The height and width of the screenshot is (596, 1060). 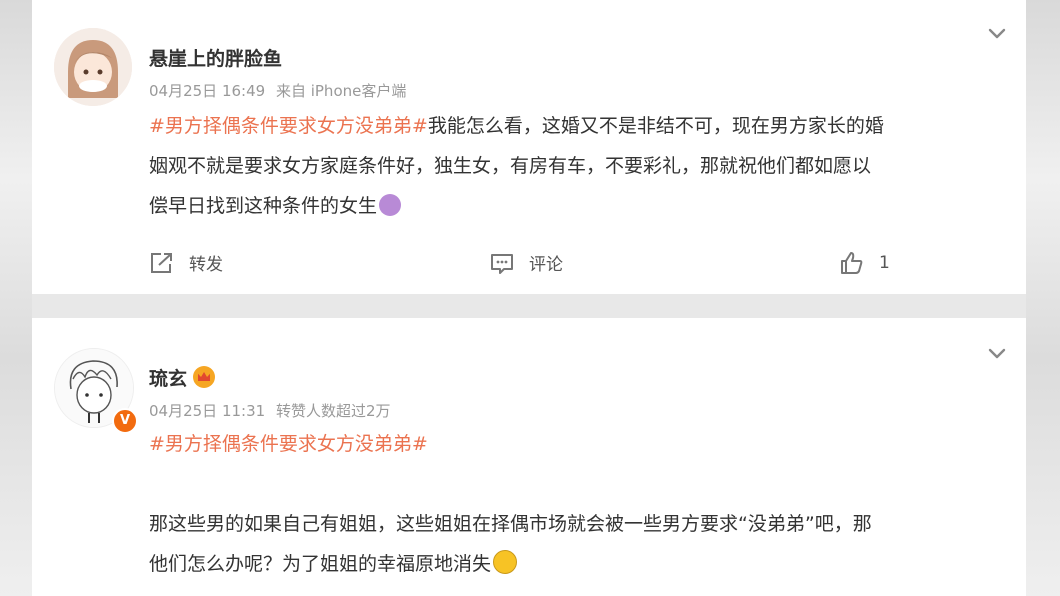 I want to click on right-backdrop, so click(x=1043, y=298).